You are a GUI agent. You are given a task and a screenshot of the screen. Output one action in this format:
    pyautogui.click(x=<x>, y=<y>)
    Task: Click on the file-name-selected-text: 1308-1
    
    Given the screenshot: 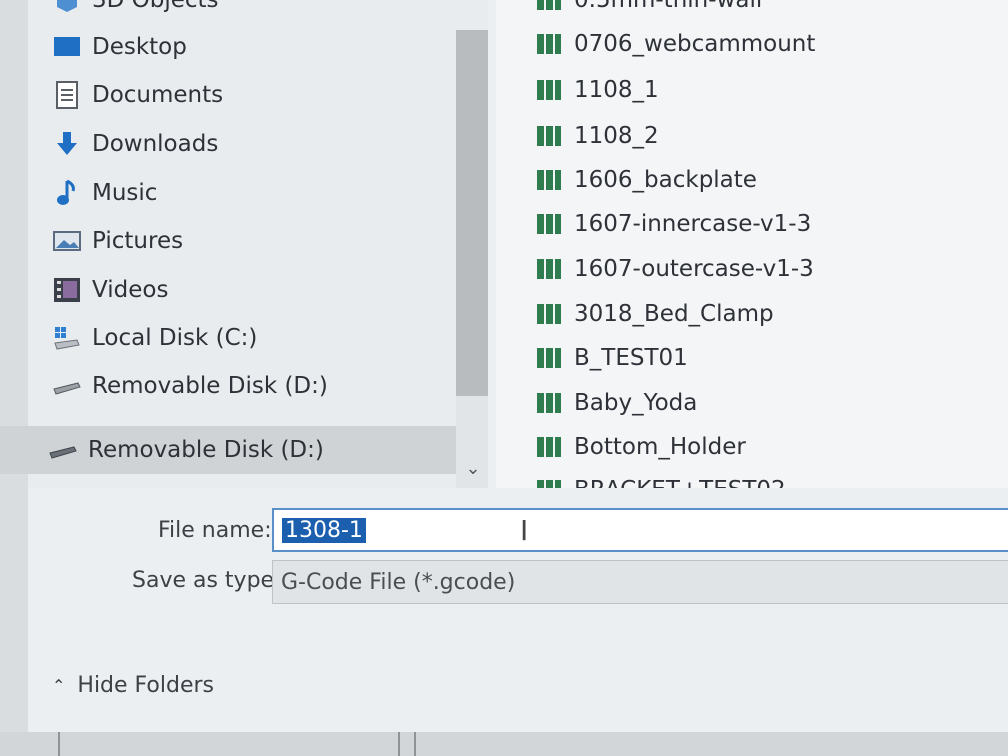 What is the action you would take?
    pyautogui.click(x=324, y=530)
    